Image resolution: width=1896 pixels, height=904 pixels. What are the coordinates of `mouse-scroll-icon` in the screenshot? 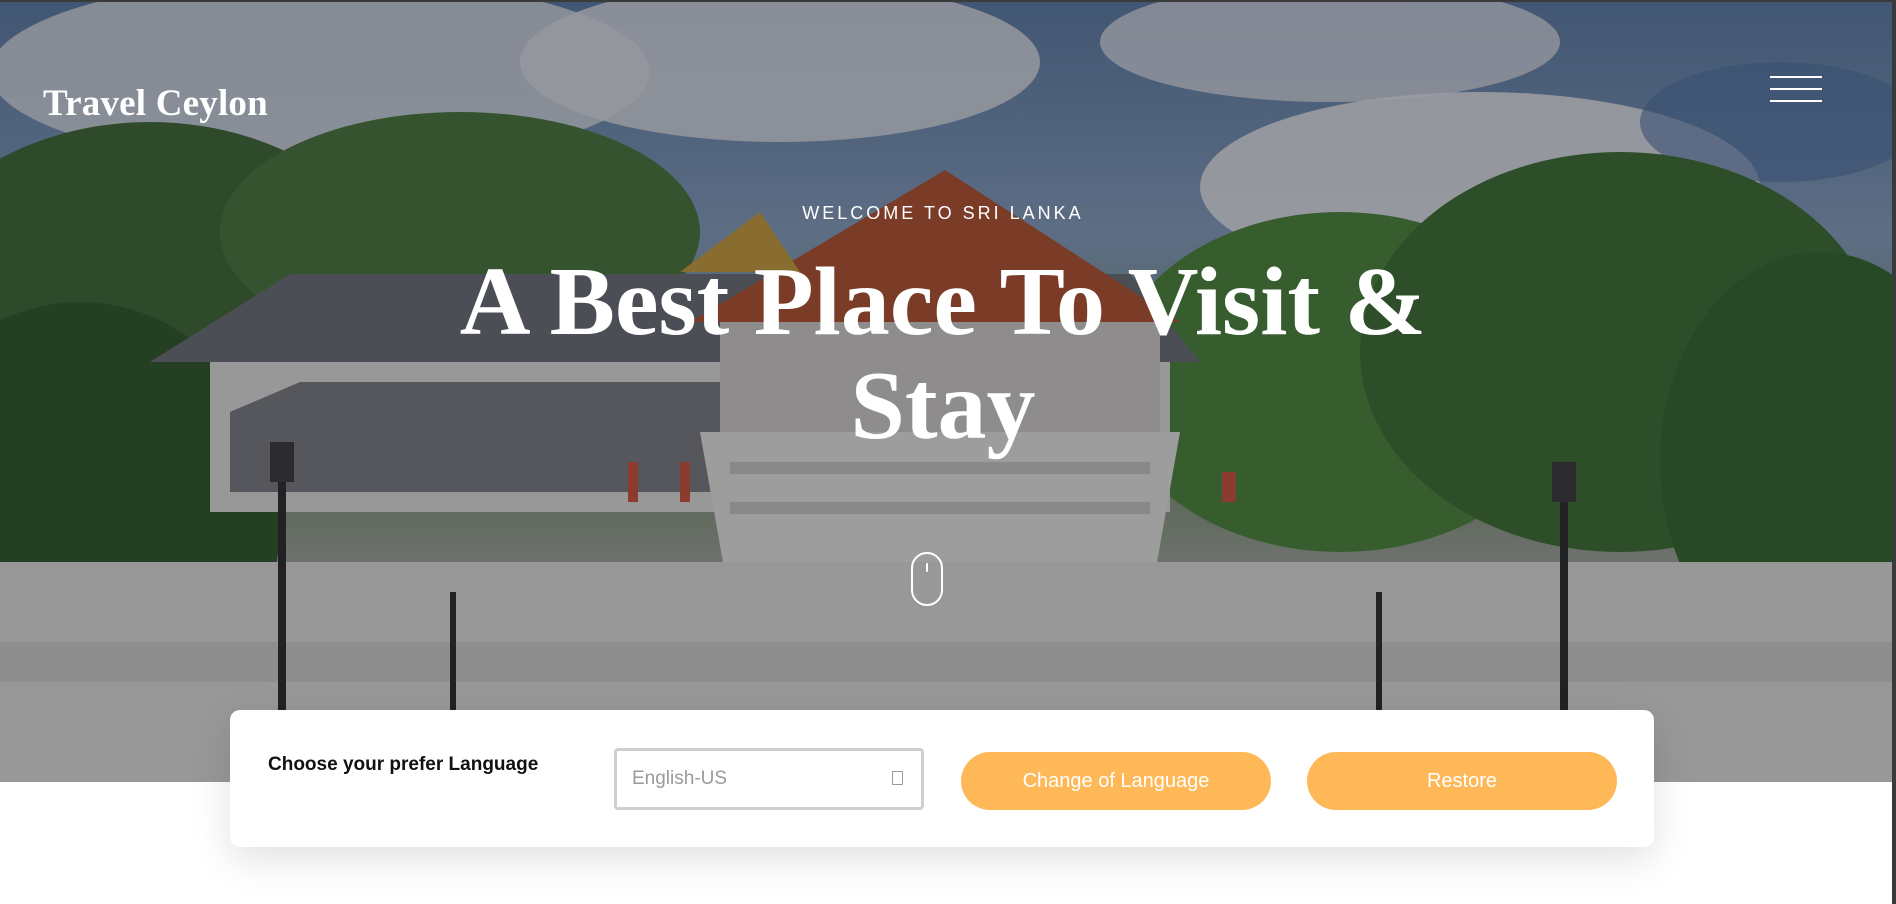 It's located at (927, 579).